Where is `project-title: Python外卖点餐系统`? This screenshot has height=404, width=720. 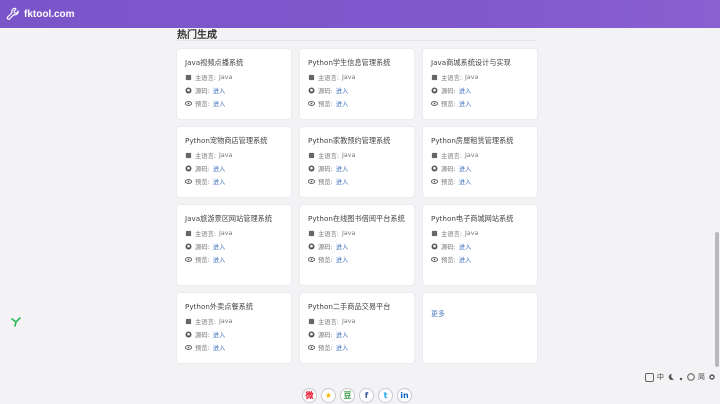
project-title: Python外卖点餐系统 is located at coordinates (234, 306).